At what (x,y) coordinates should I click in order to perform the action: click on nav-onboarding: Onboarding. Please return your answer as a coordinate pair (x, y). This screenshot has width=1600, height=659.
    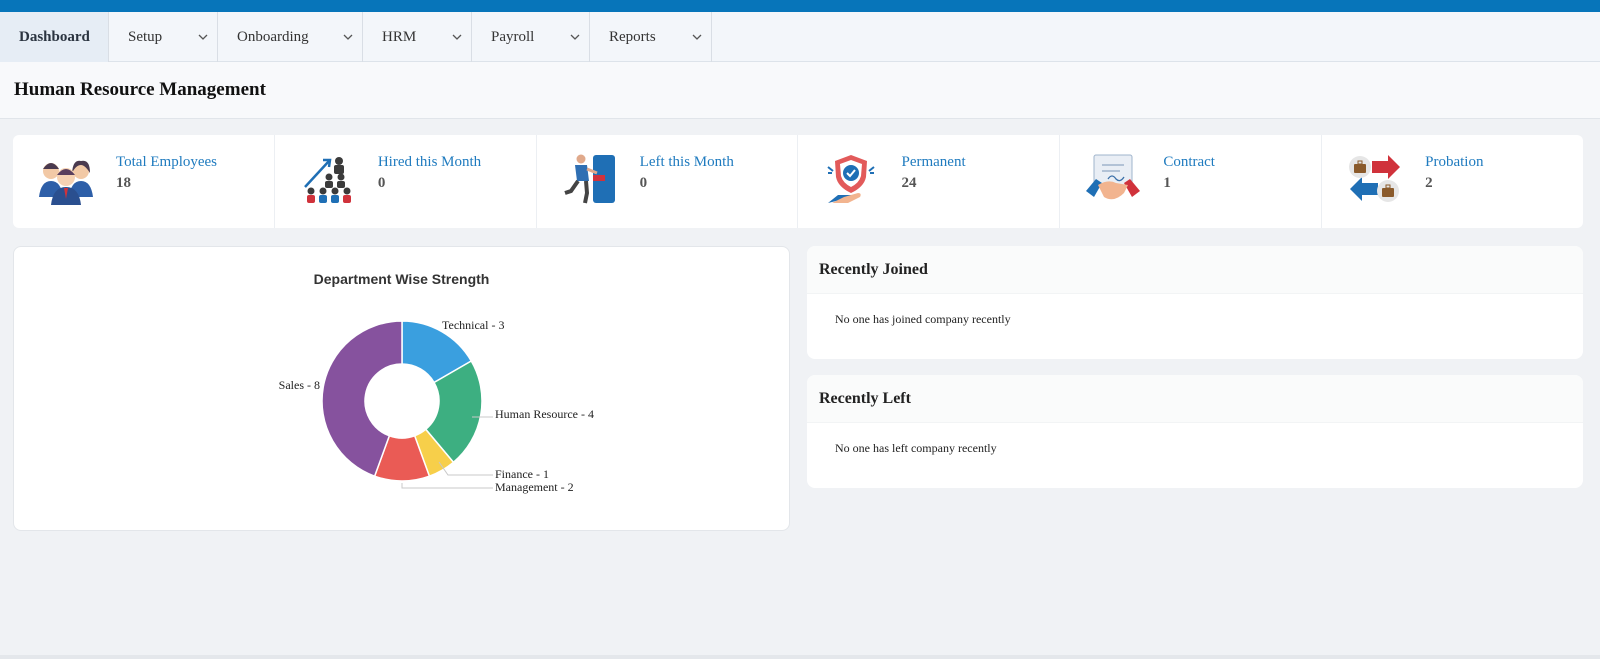
    Looking at the image, I should click on (290, 37).